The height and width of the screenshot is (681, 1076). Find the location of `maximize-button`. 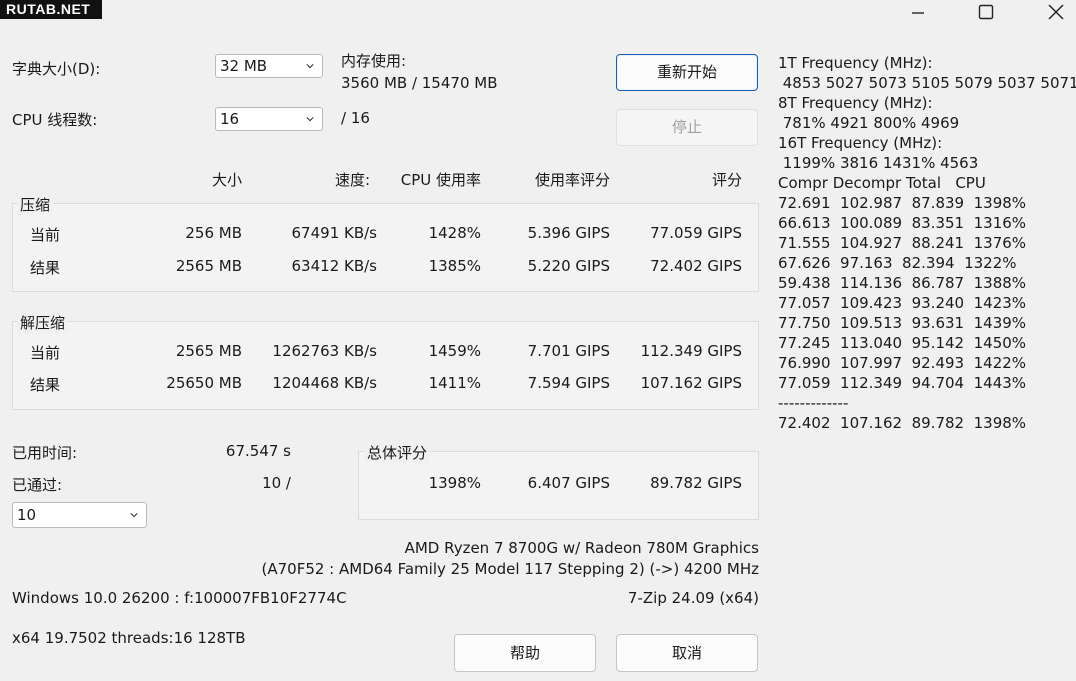

maximize-button is located at coordinates (986, 12).